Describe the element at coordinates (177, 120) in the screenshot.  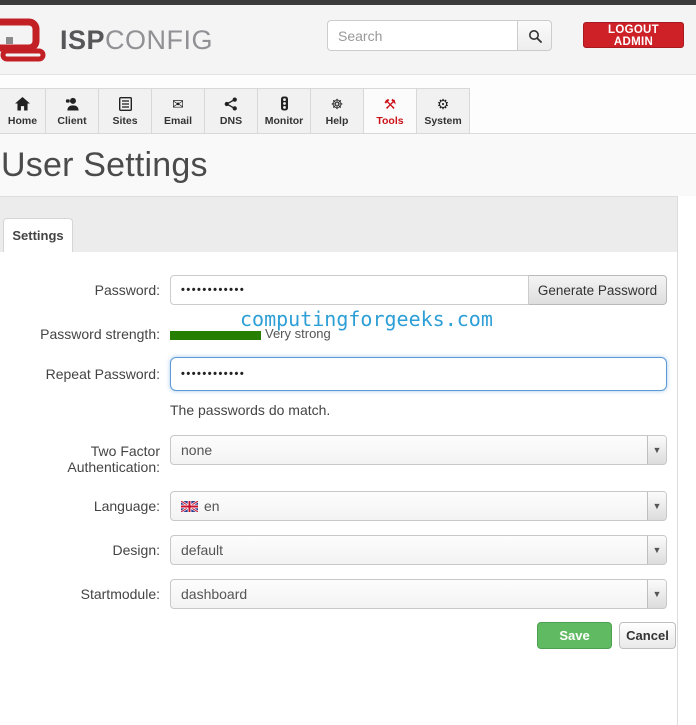
I see `nav-label-email: Email` at that location.